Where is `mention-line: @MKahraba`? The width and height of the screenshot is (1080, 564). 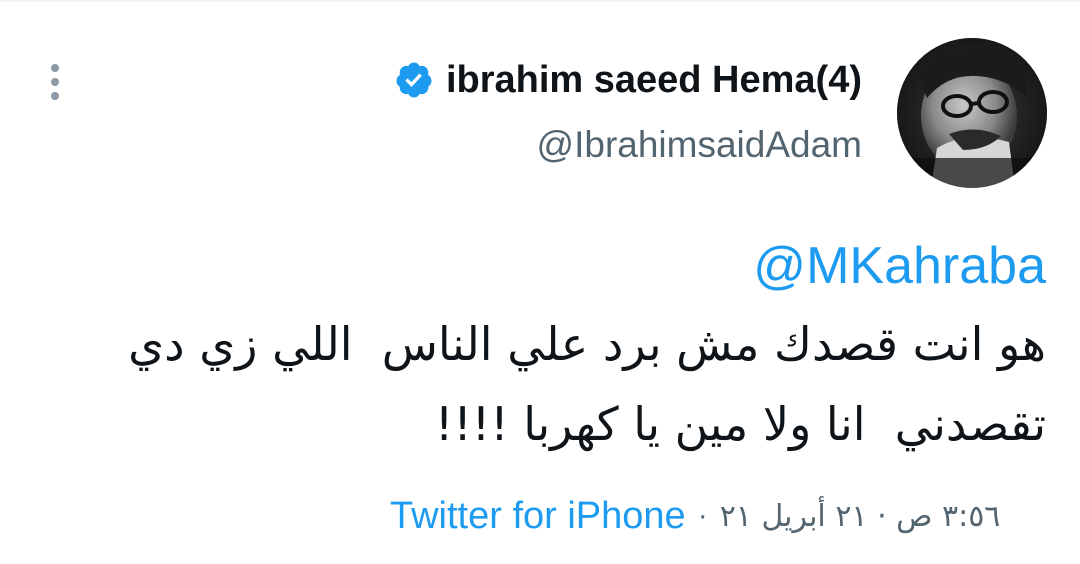 mention-line: @MKahraba is located at coordinates (541, 266).